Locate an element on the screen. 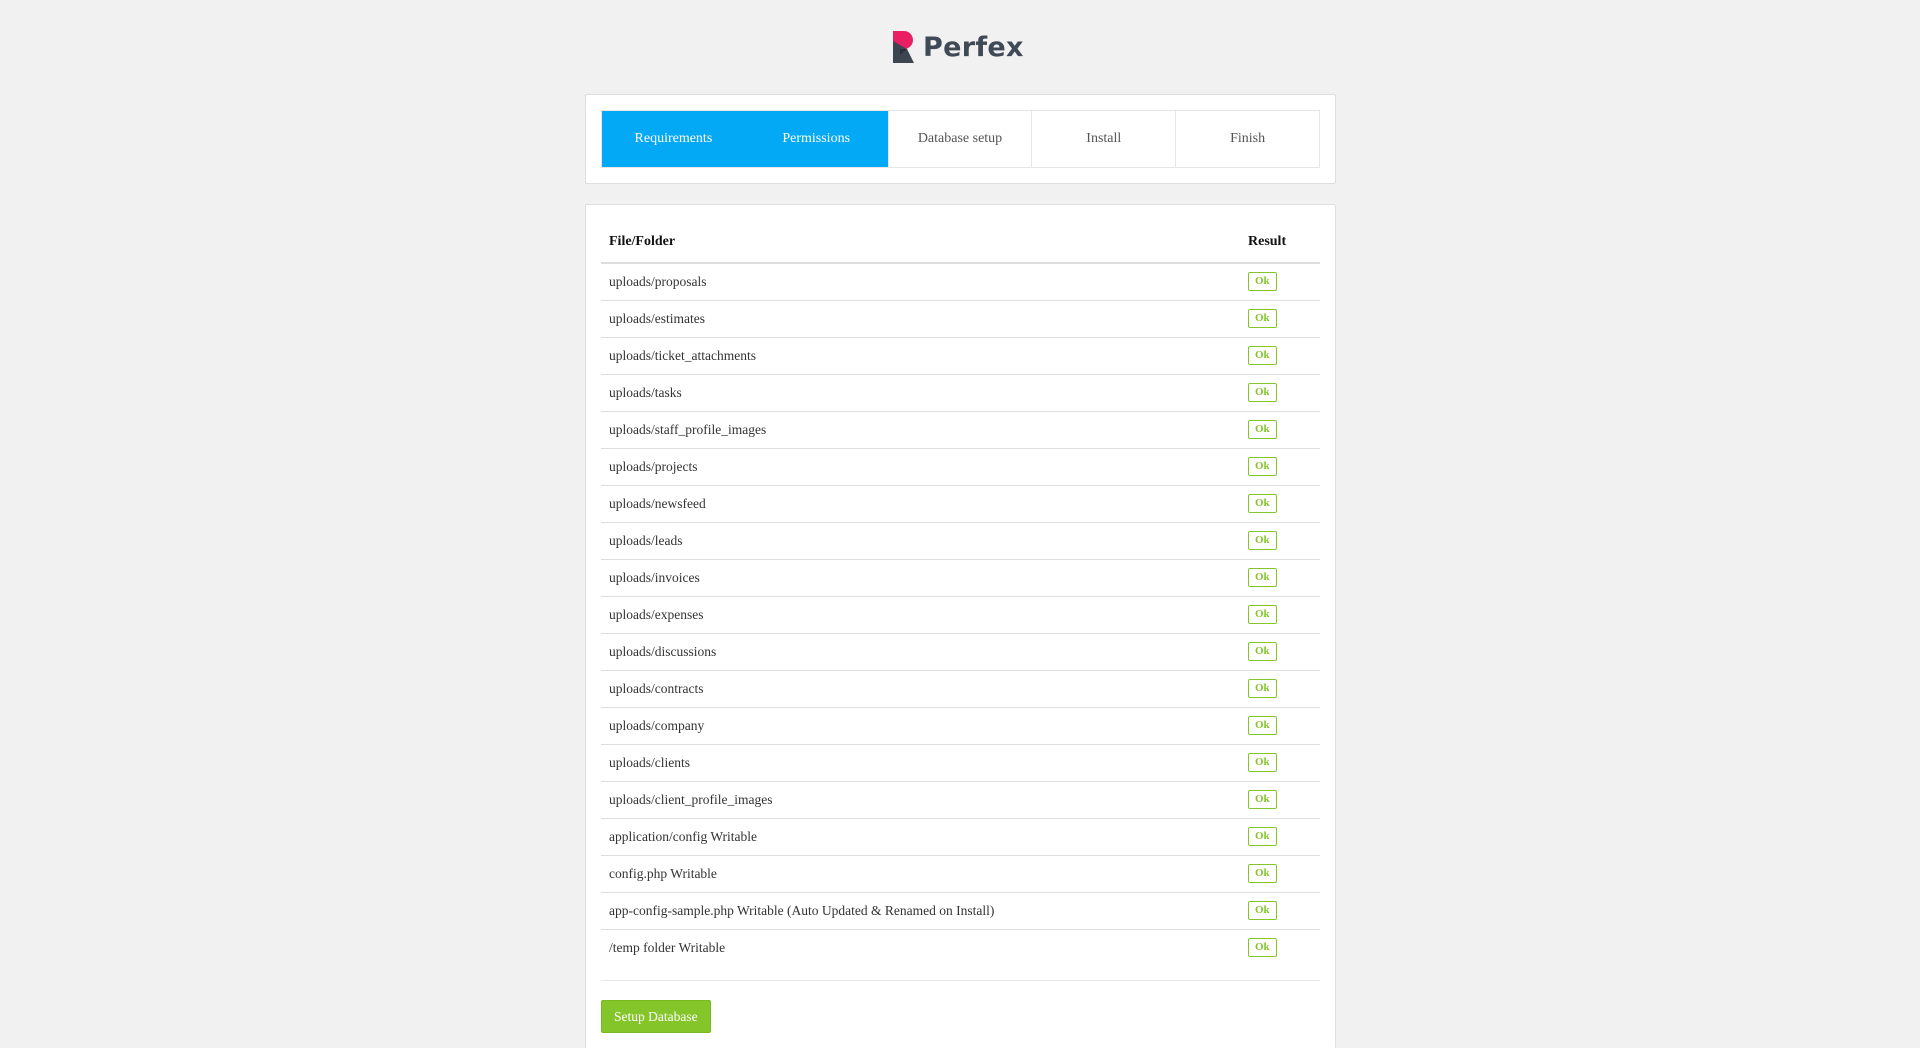  table-row: uploads/contracts Ok is located at coordinates (960, 689).